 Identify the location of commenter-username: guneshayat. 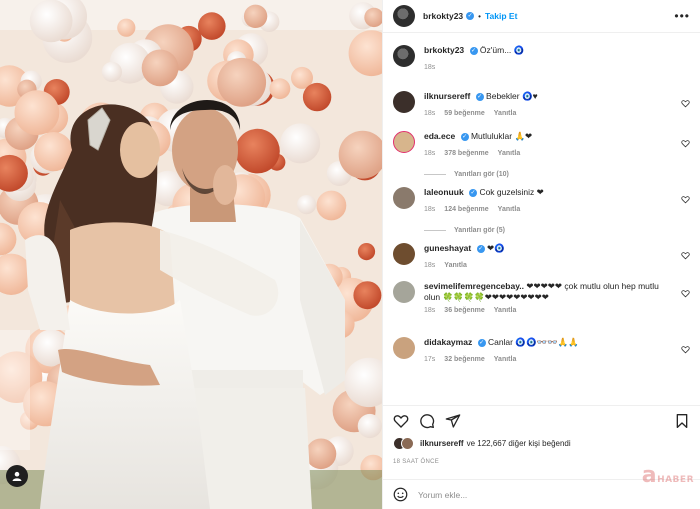
(447, 248).